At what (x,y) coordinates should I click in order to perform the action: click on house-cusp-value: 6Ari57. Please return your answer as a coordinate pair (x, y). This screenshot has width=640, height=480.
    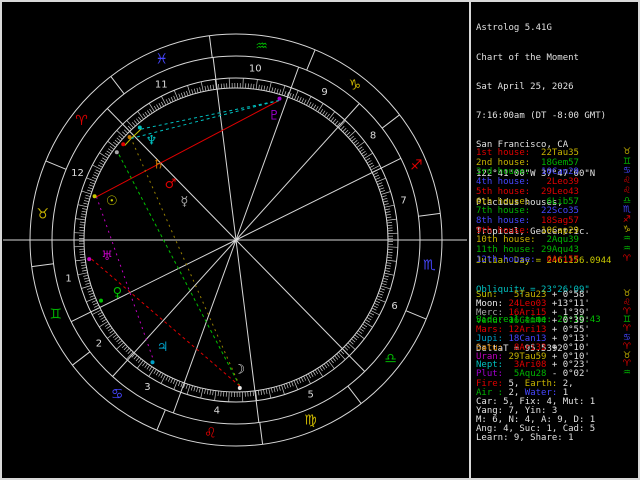
    Looking at the image, I should click on (560, 259).